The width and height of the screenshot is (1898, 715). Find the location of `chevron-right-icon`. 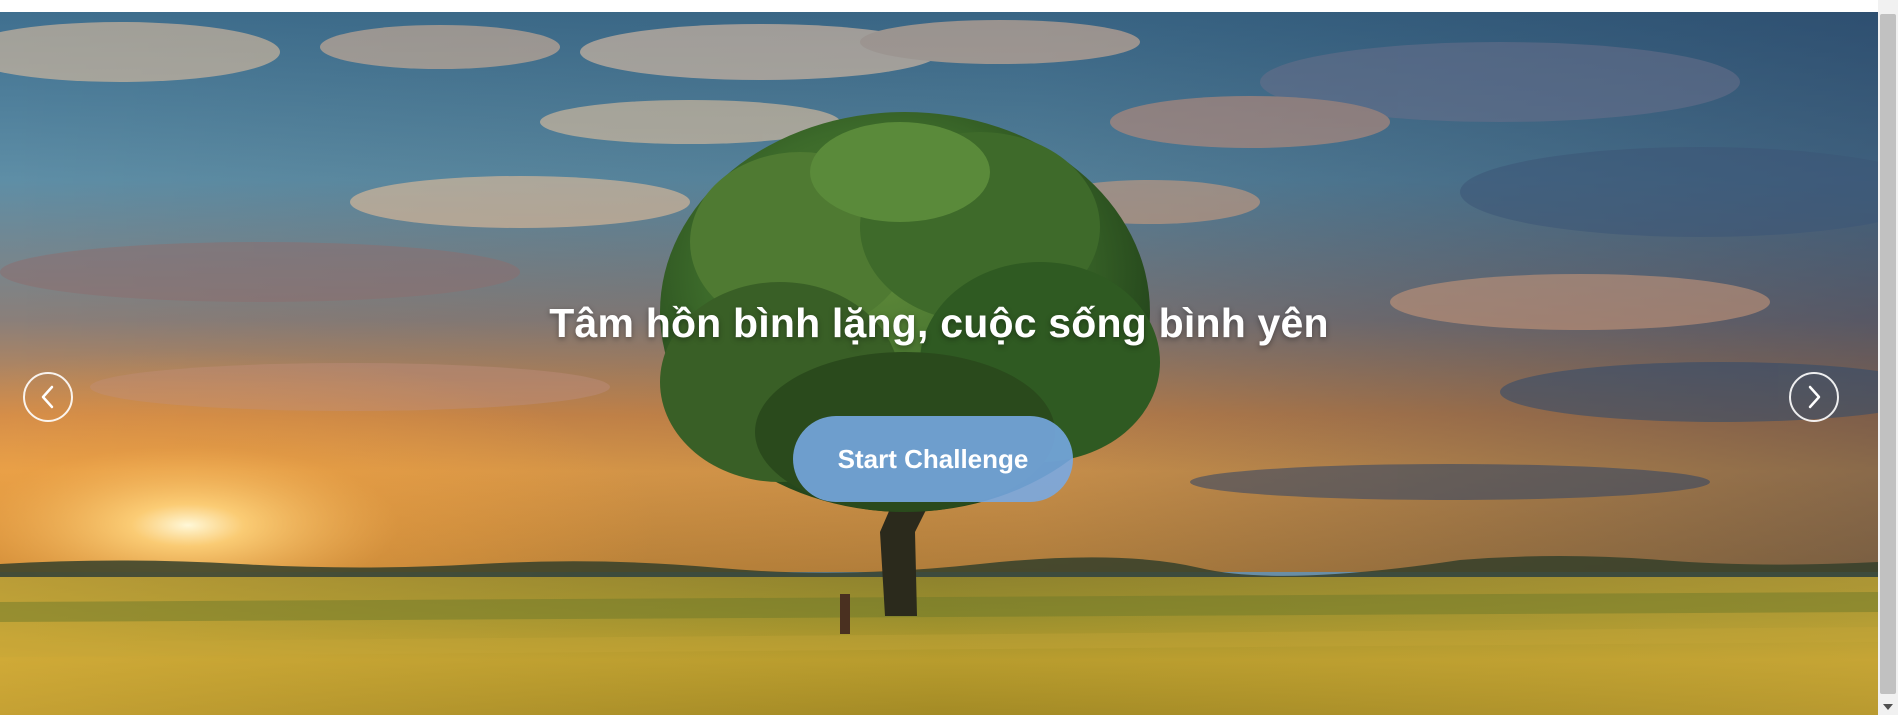

chevron-right-icon is located at coordinates (1814, 397).